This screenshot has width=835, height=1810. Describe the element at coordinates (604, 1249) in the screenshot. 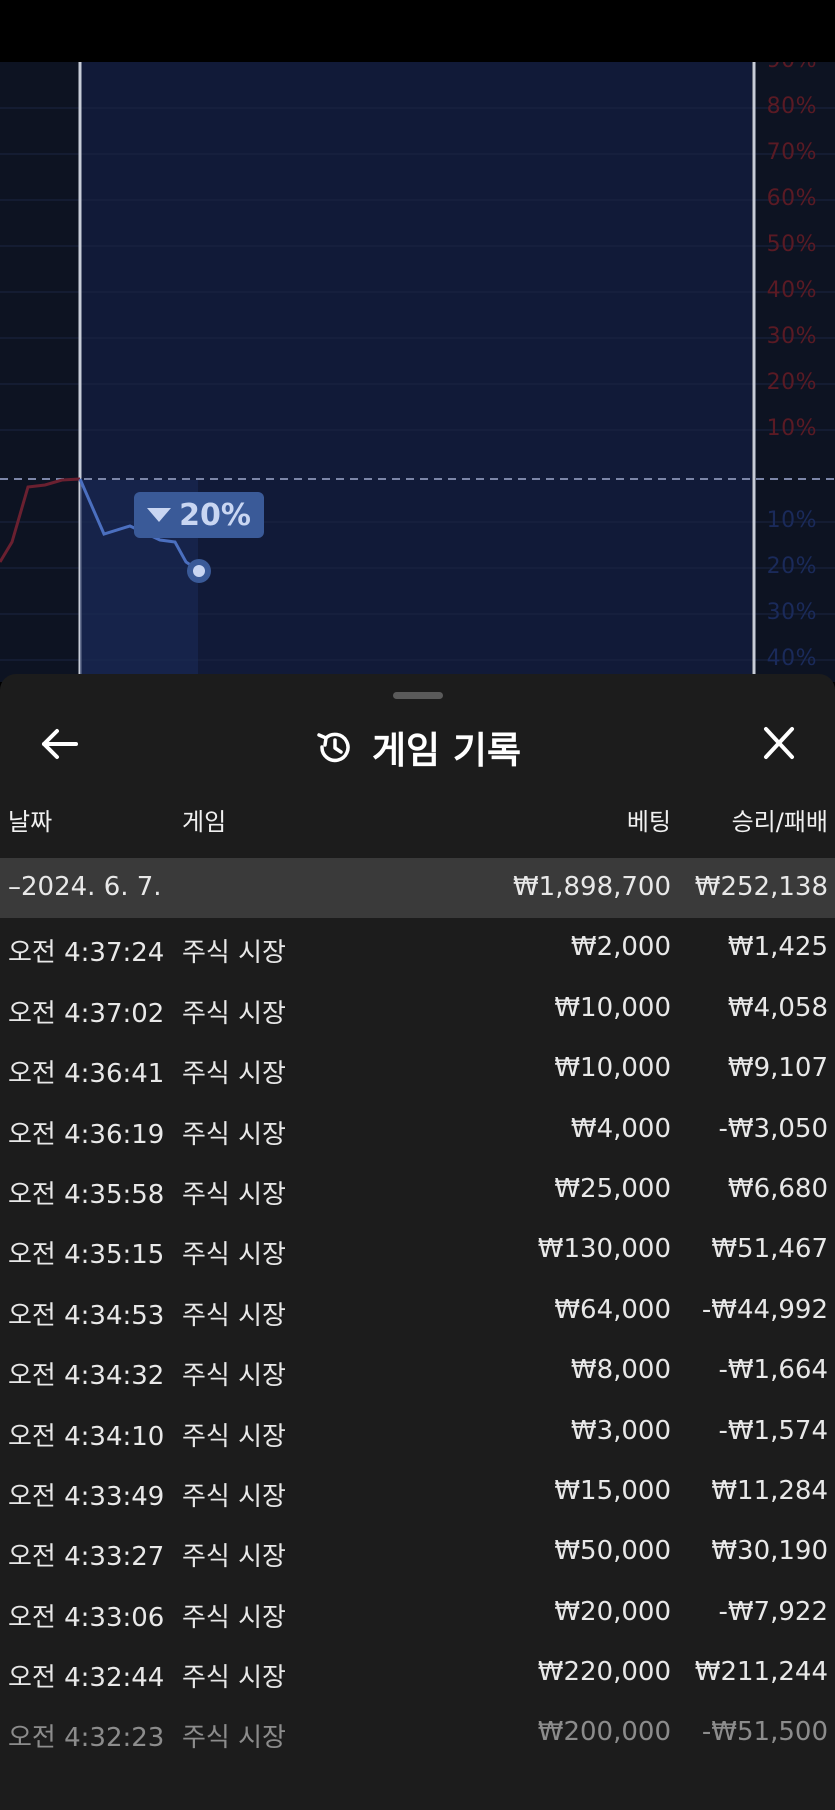

I see `row-bet: ₩130,000` at that location.